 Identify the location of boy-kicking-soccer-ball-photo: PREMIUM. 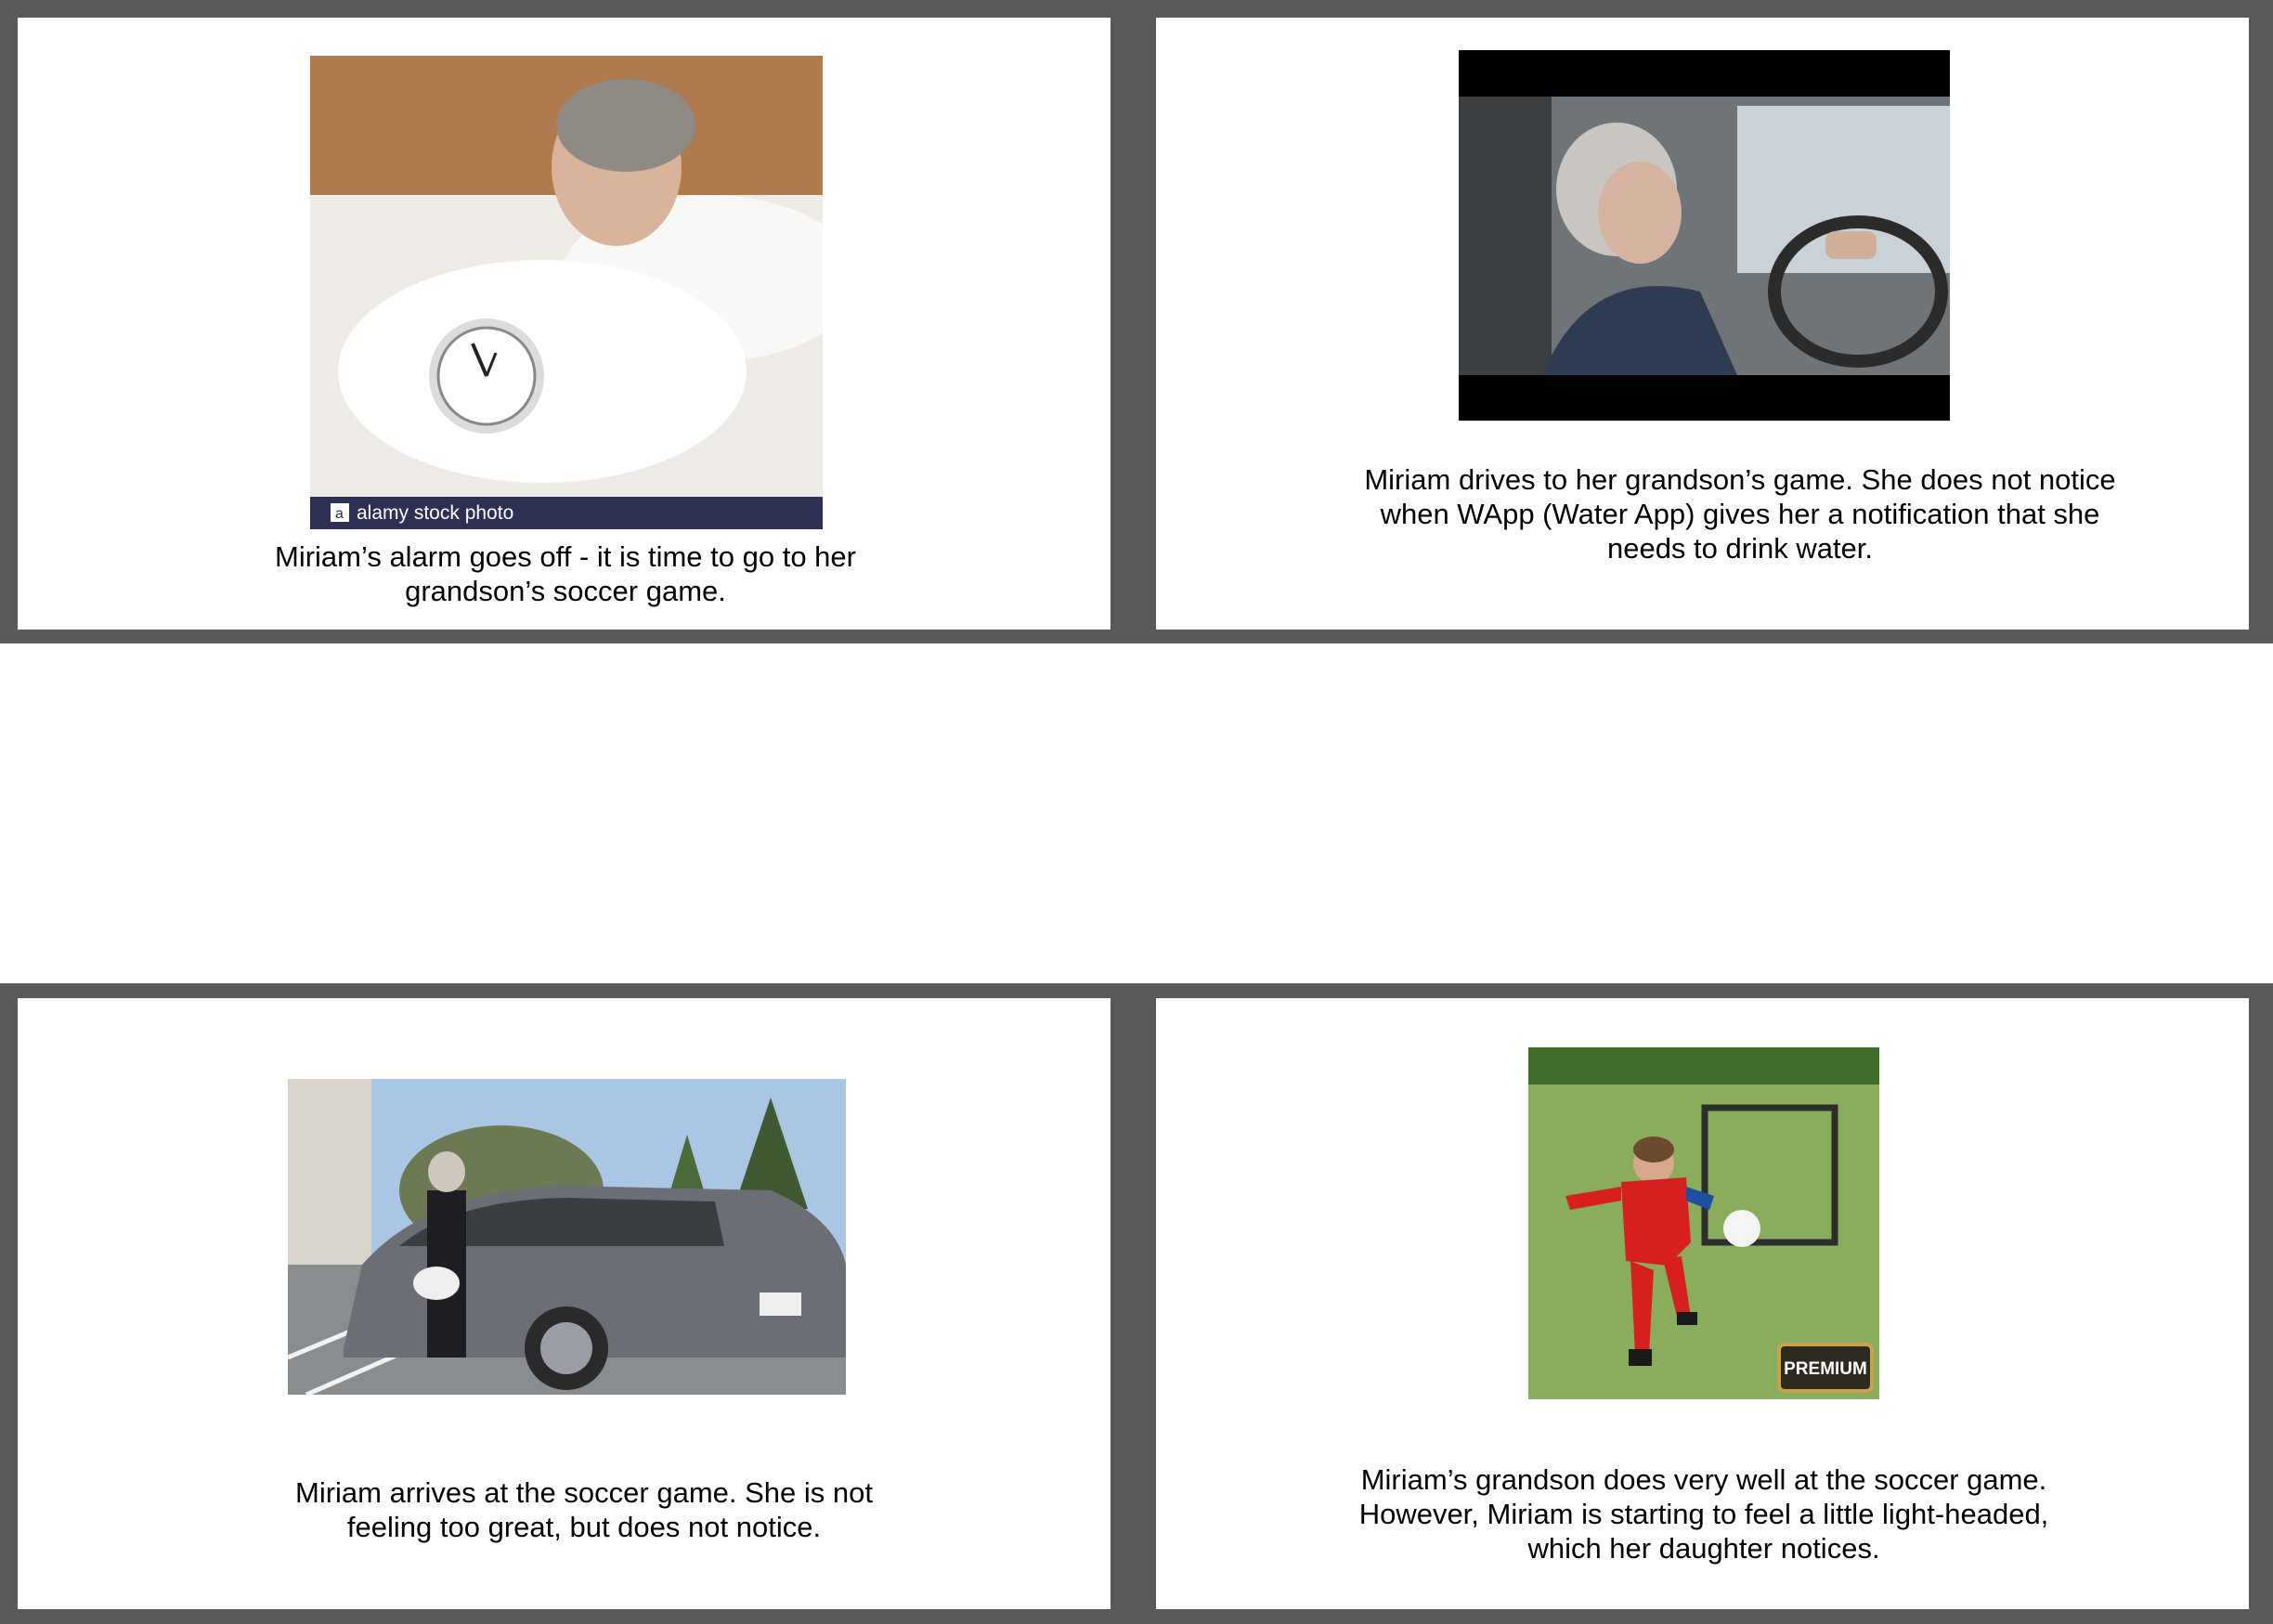
(1703, 1223).